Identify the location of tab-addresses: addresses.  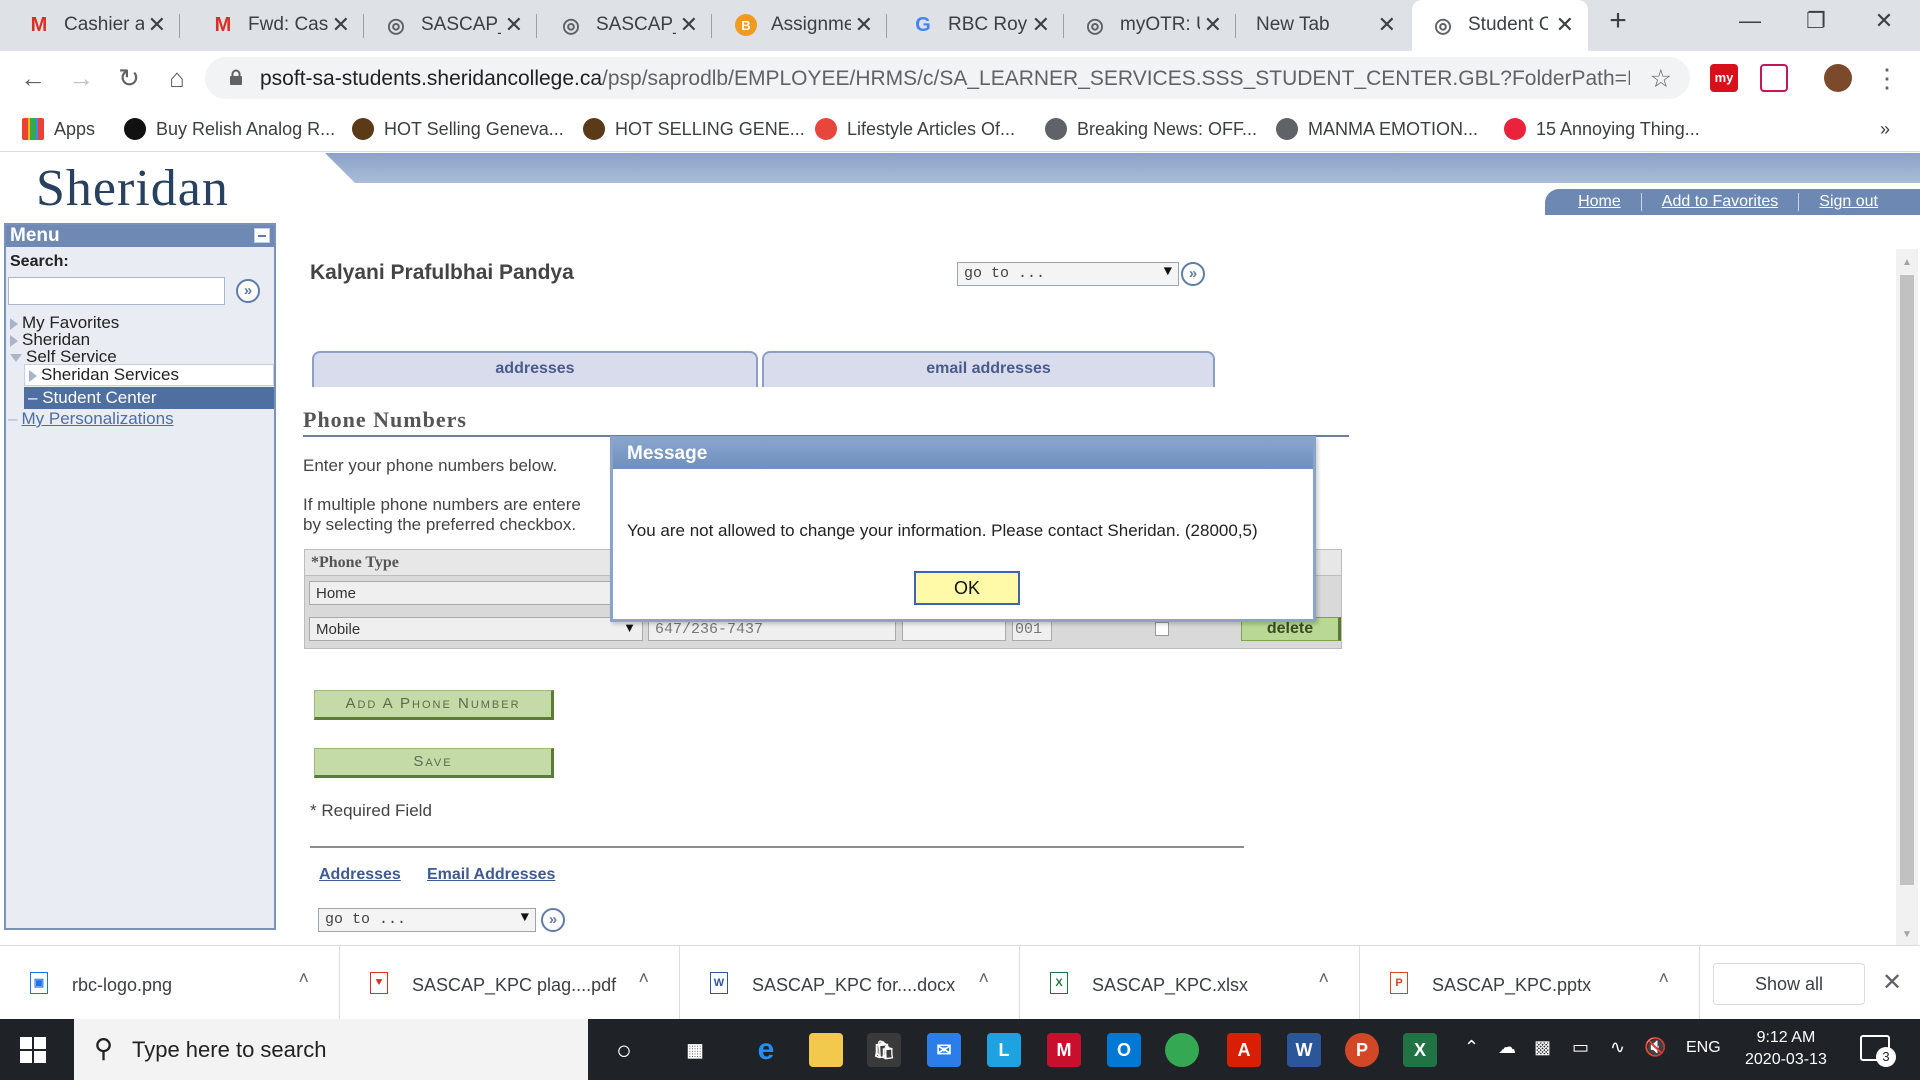
(535, 369).